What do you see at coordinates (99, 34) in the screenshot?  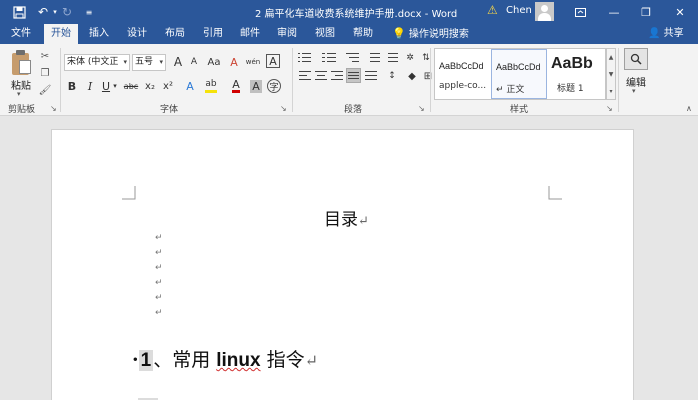 I see `tab-insert: 插入` at bounding box center [99, 34].